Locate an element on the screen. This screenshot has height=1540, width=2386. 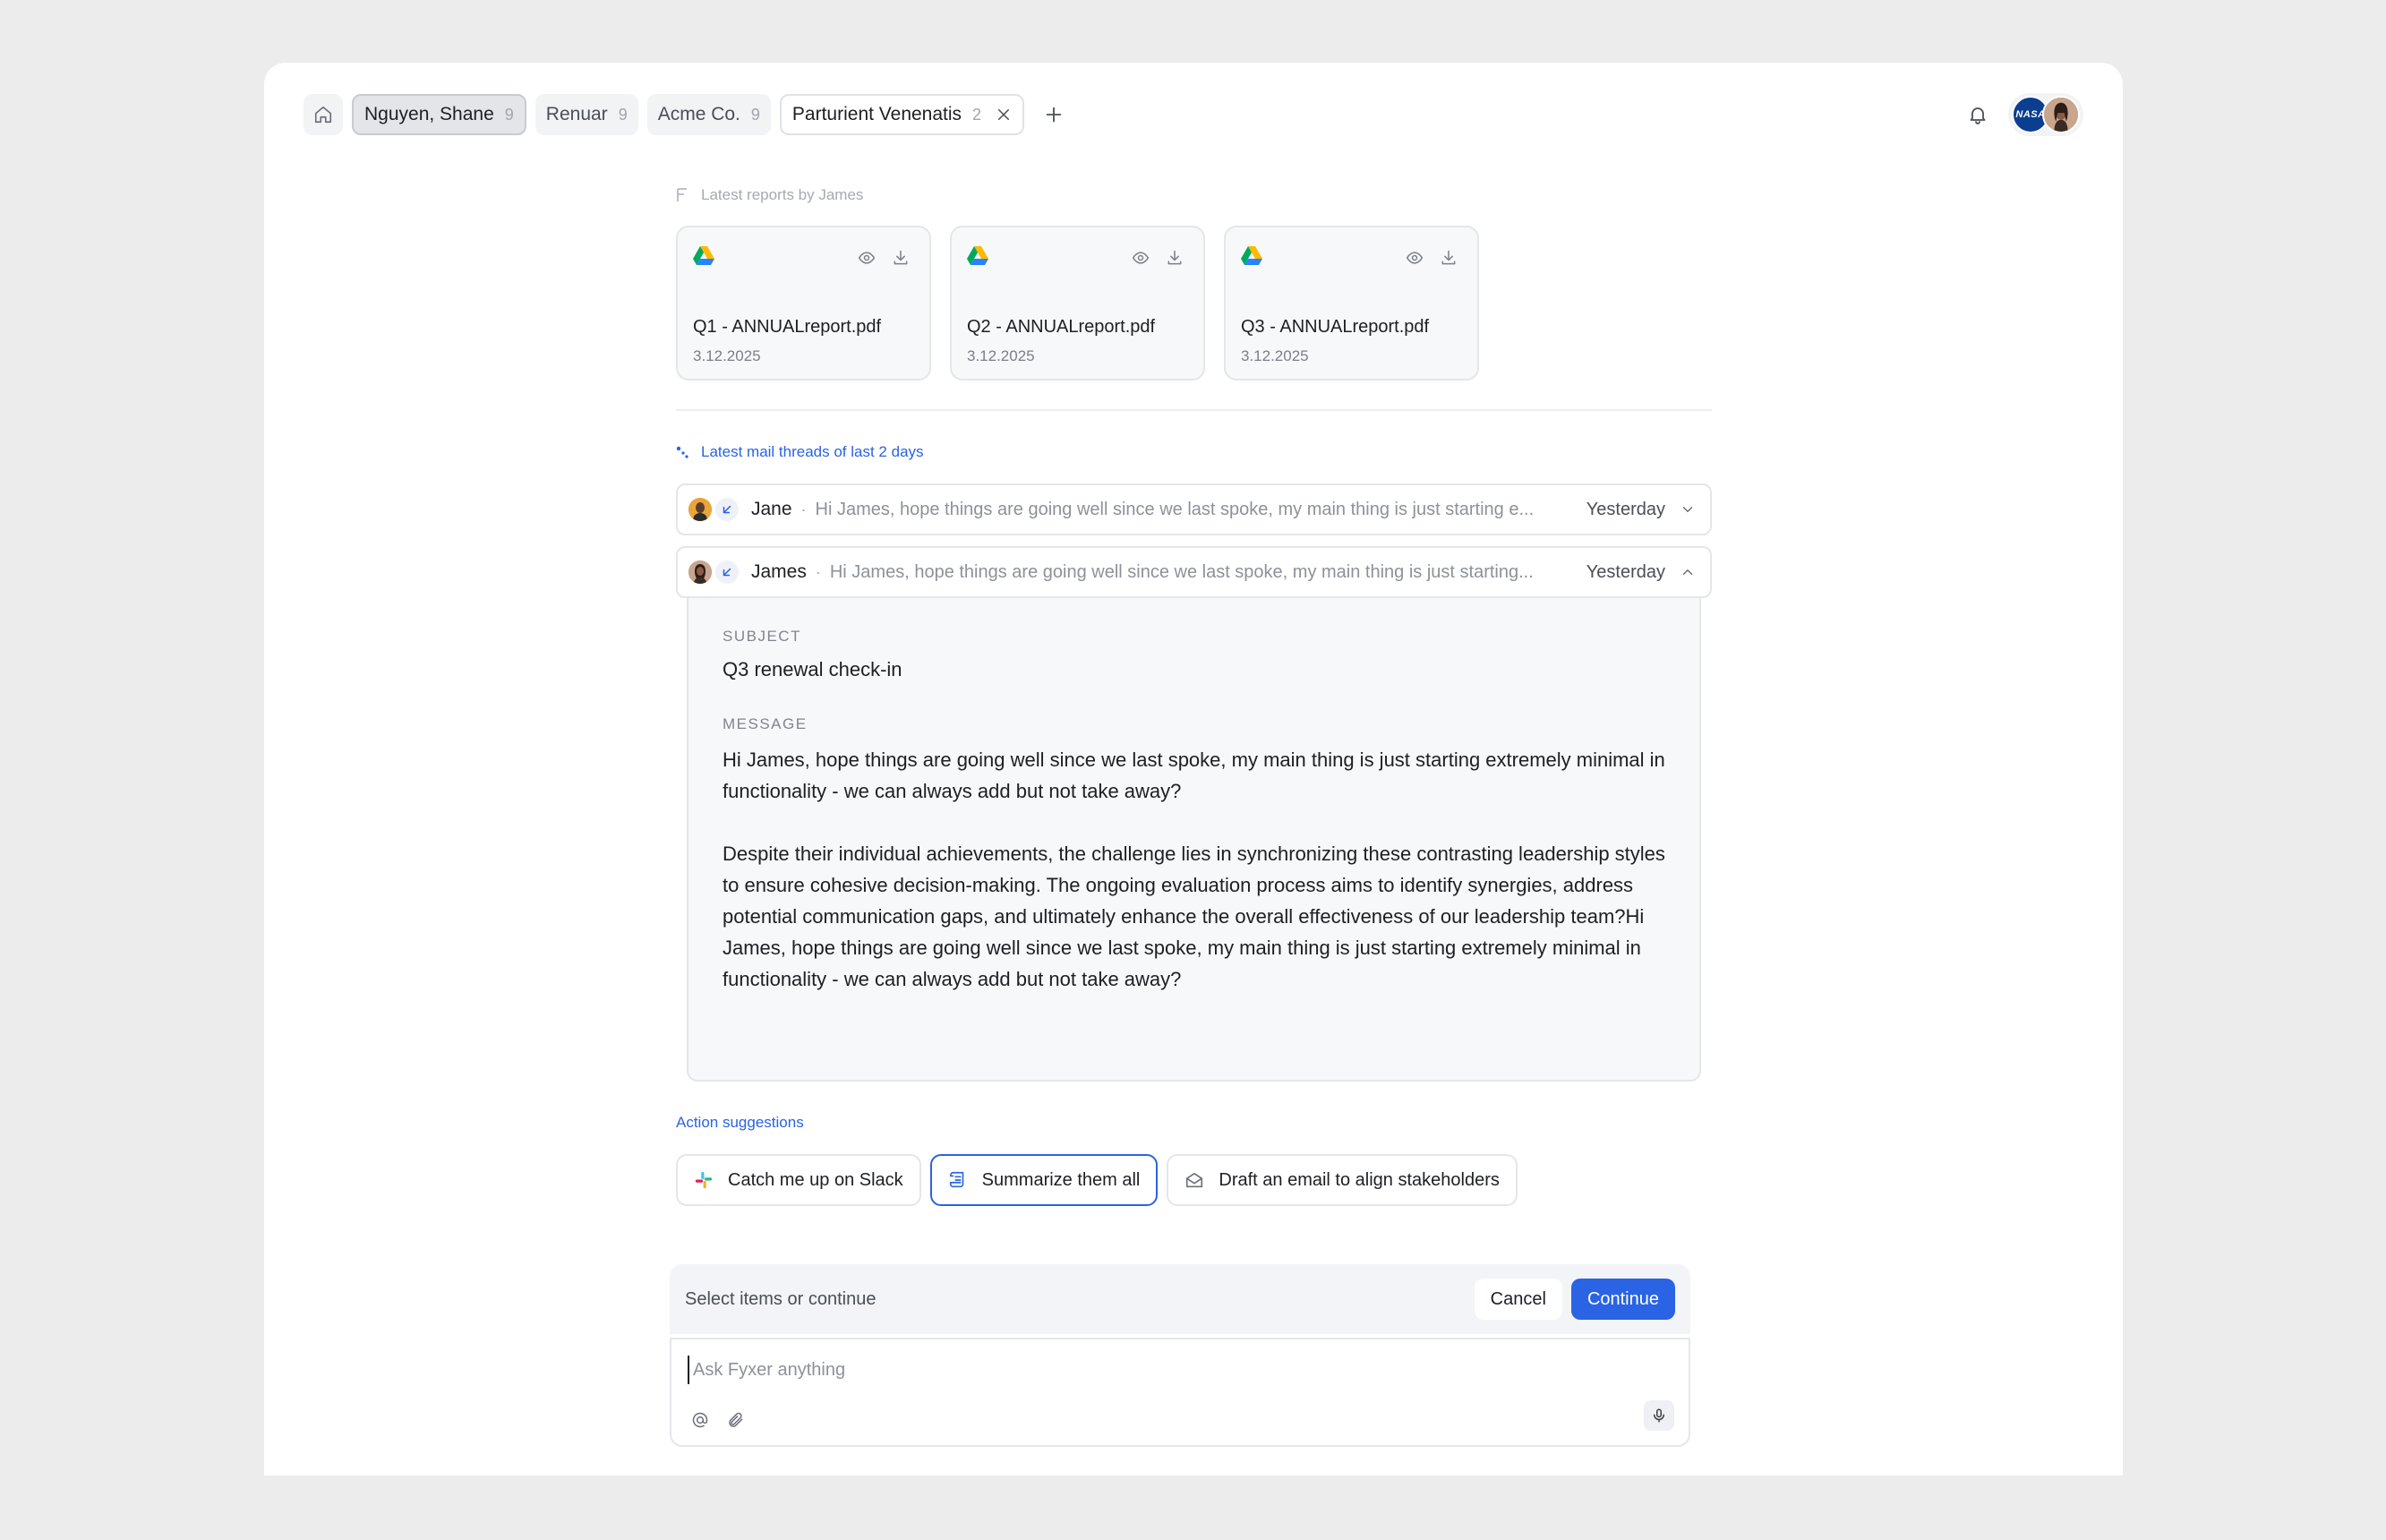
plus-icon is located at coordinates (1054, 115).